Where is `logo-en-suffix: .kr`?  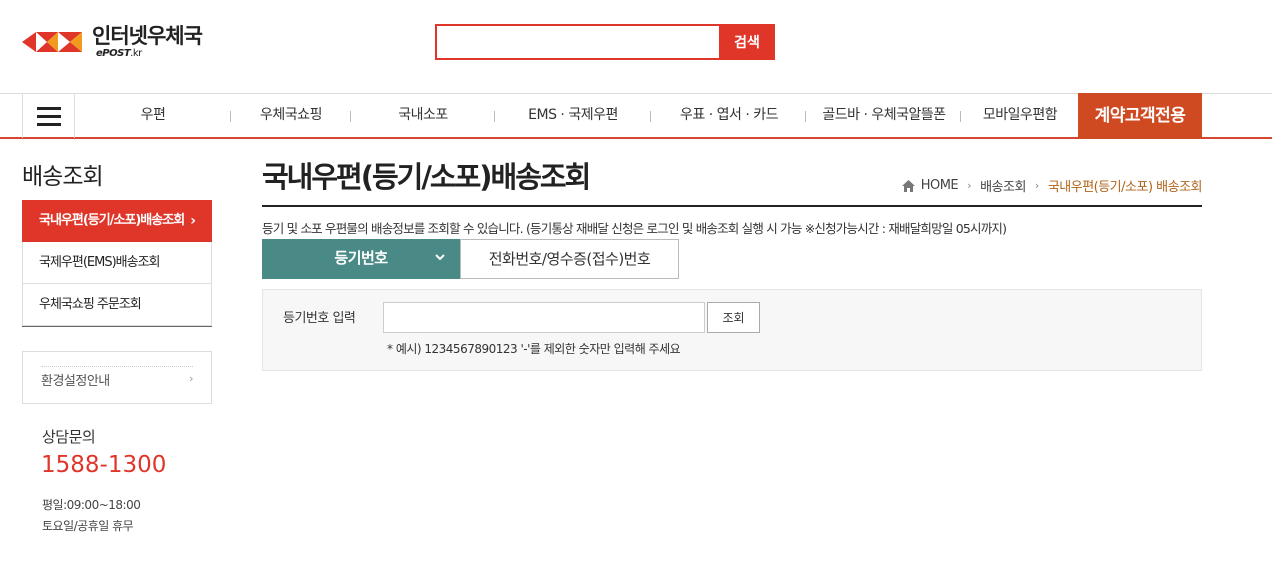 logo-en-suffix: .kr is located at coordinates (136, 53).